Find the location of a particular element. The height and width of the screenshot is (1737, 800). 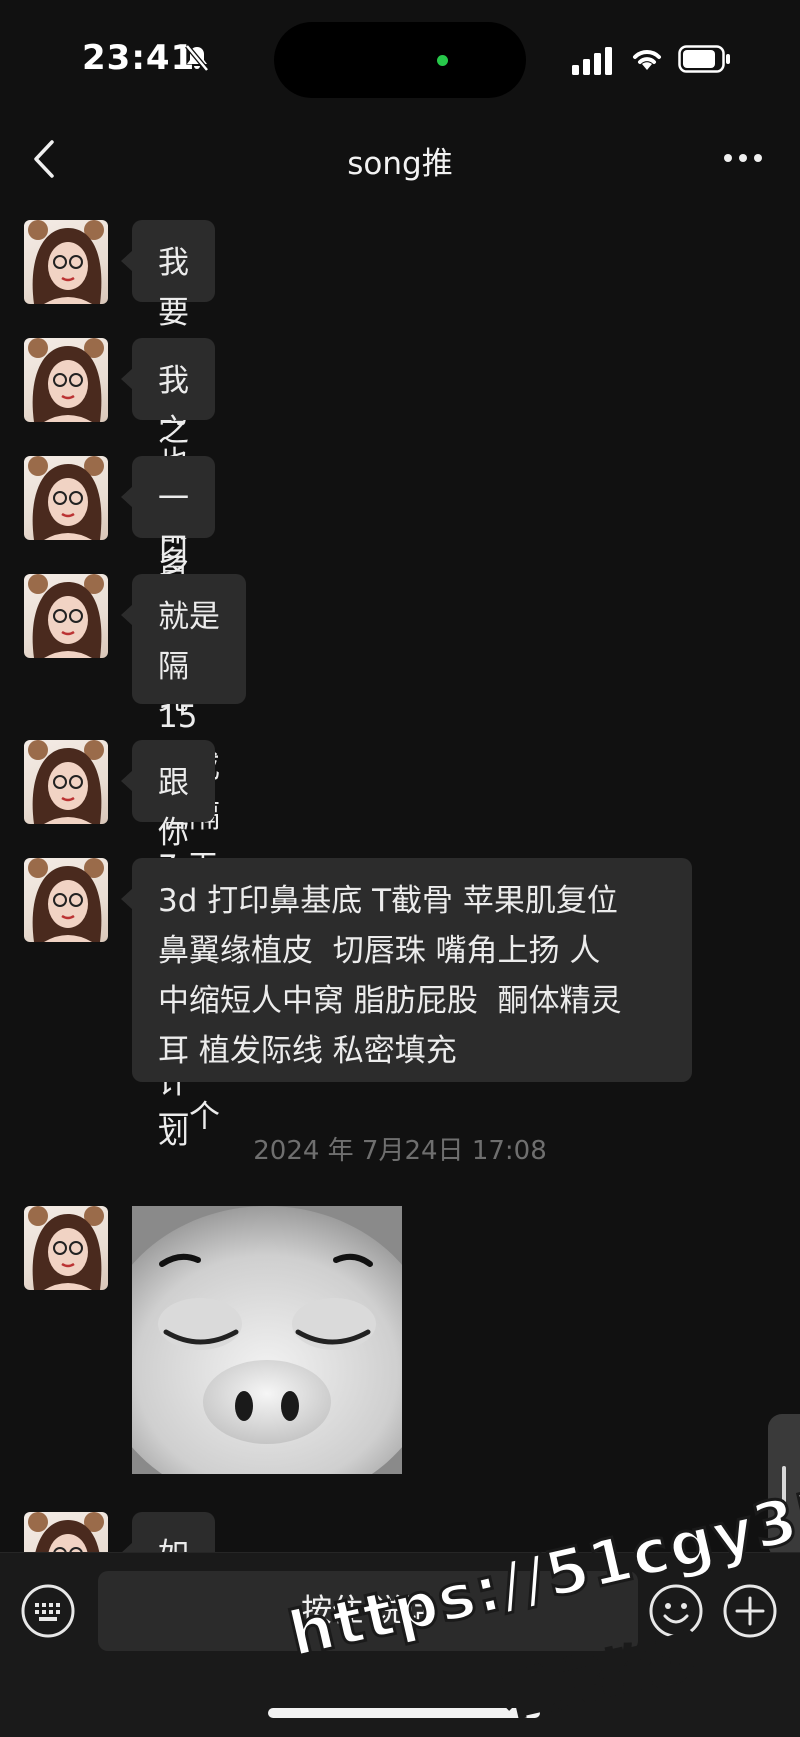

handle-grip is located at coordinates (784, 1486).